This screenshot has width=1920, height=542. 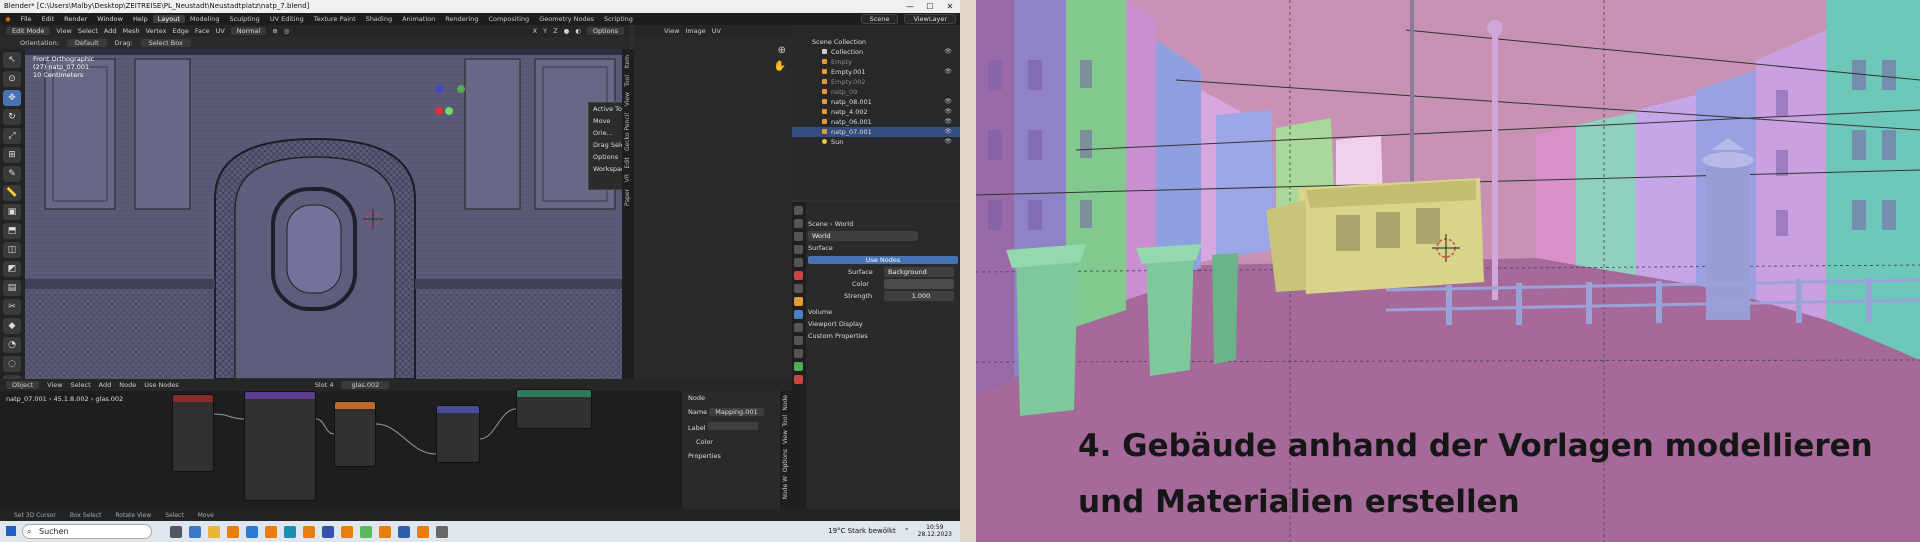 What do you see at coordinates (785, 460) in the screenshot?
I see `ne-tab-options: Options` at bounding box center [785, 460].